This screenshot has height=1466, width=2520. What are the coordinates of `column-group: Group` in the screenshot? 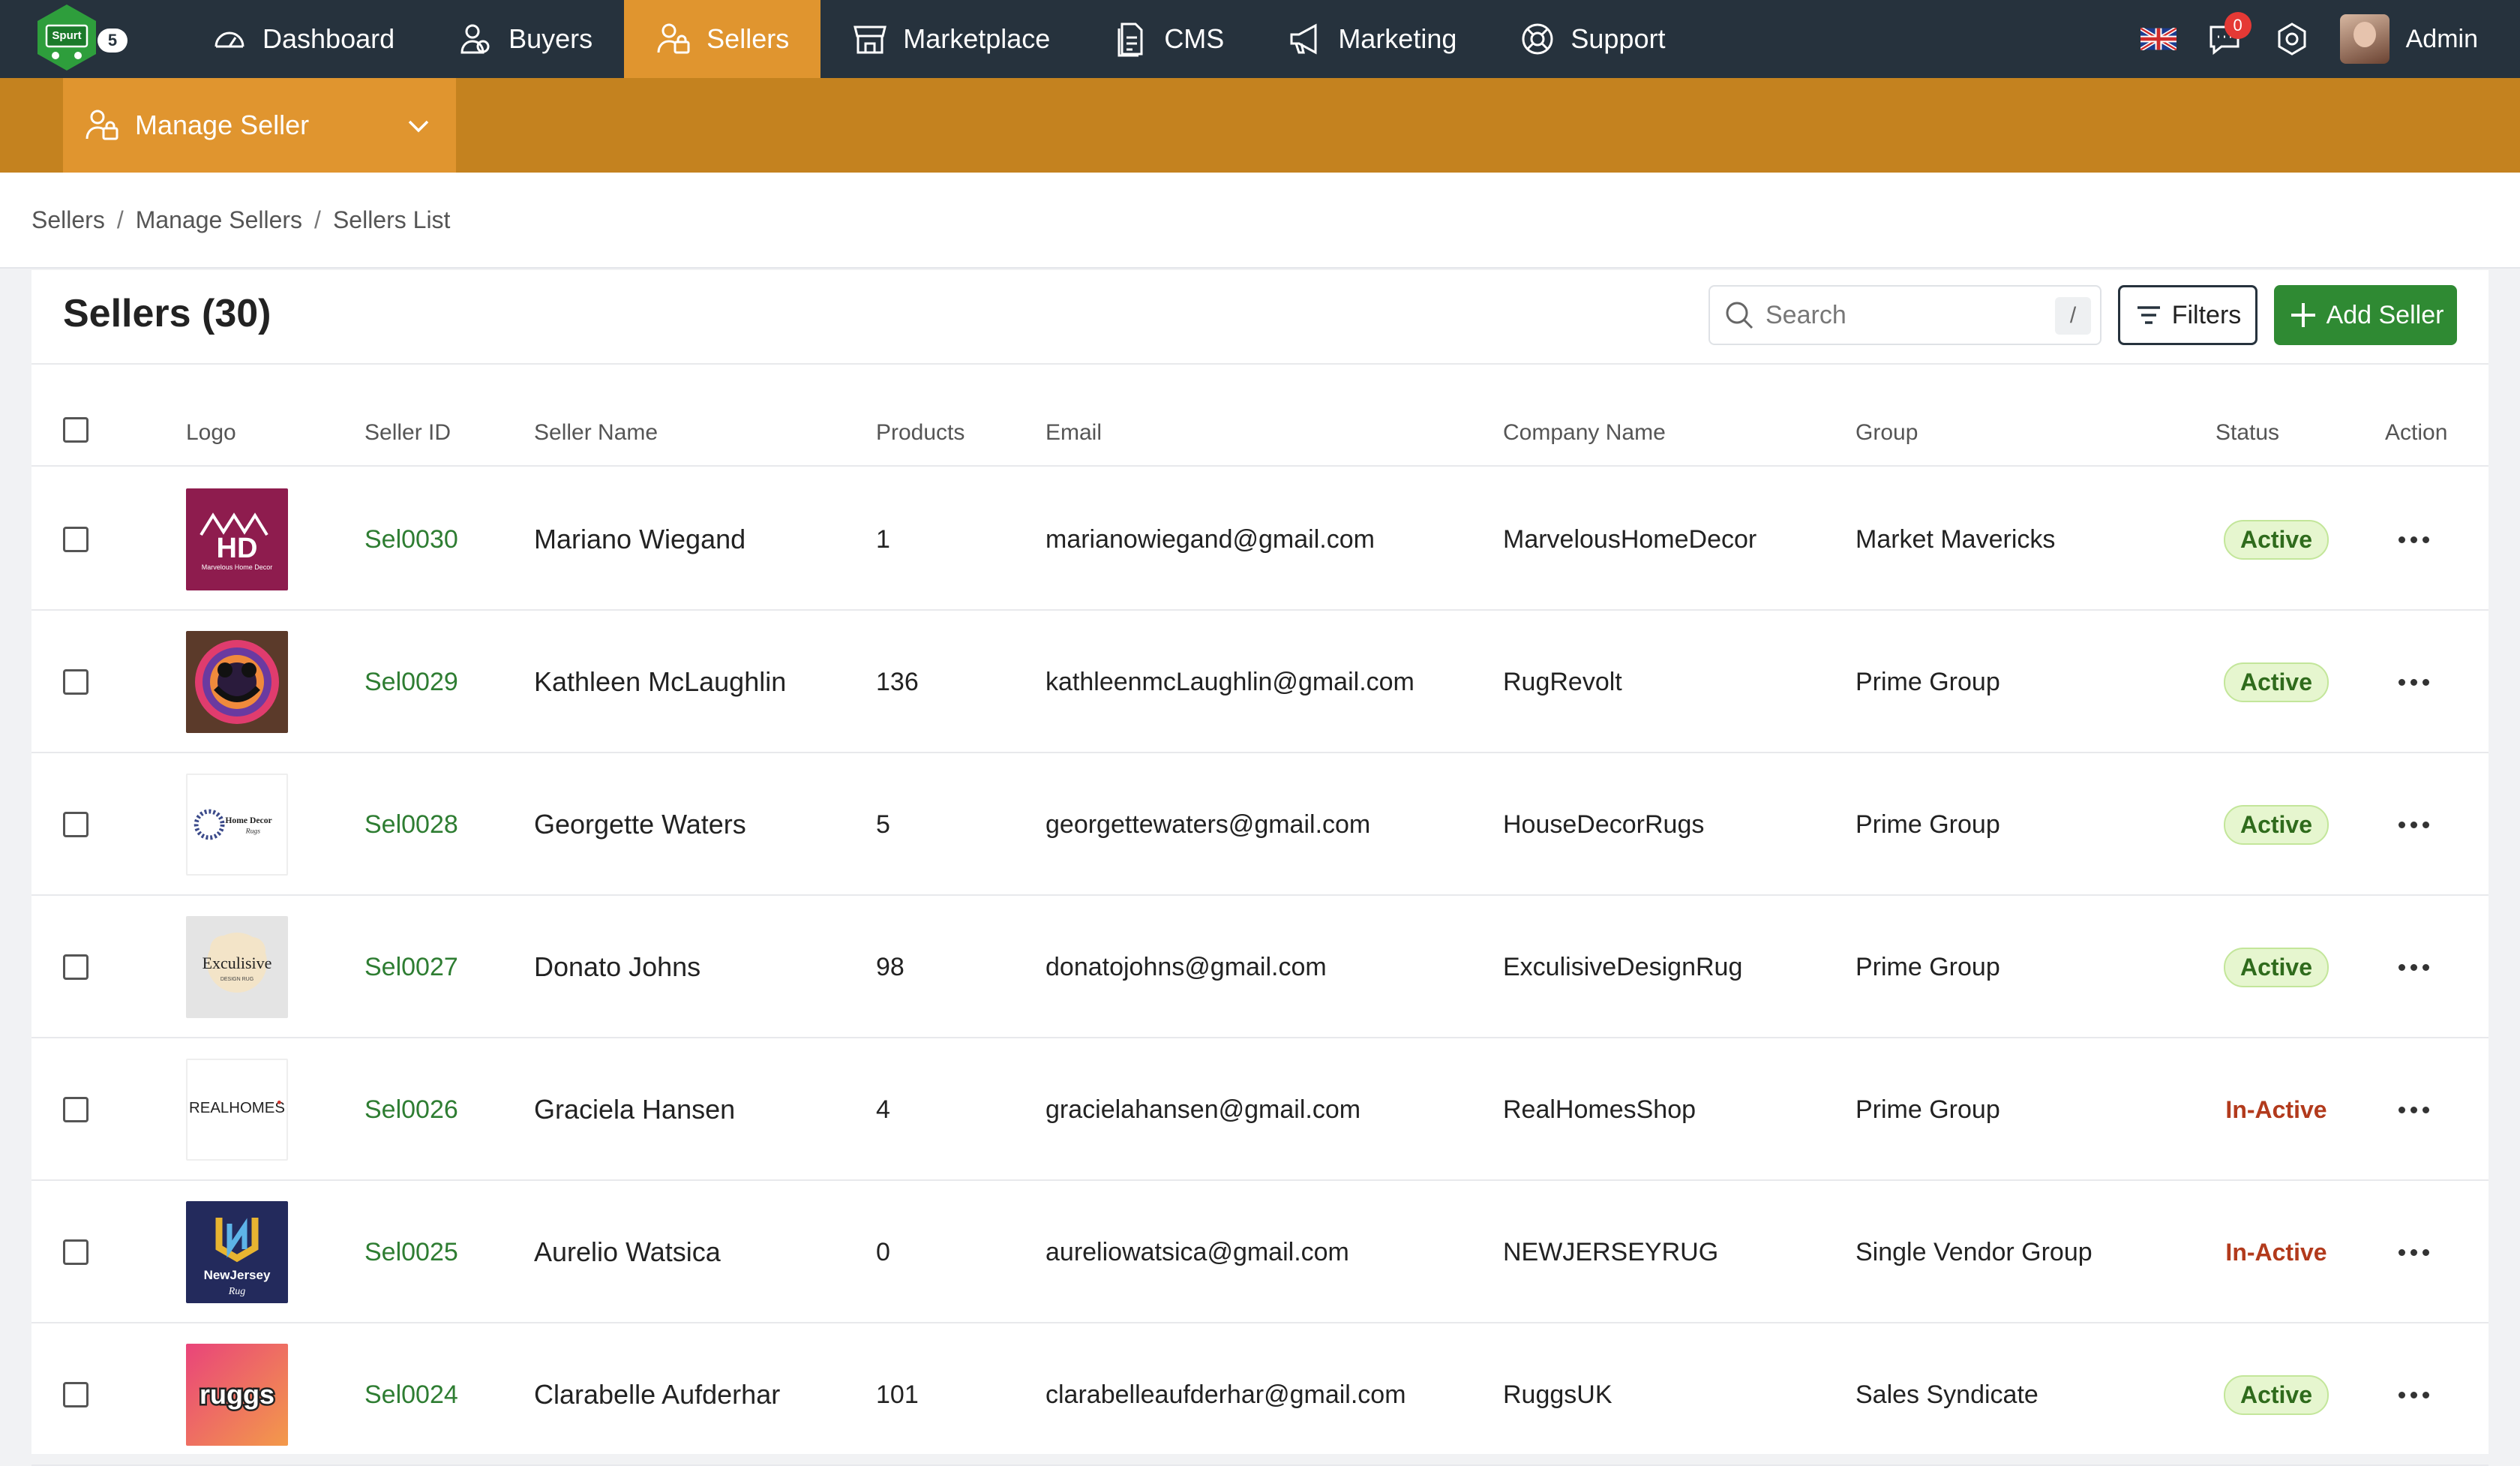 It's located at (1887, 433).